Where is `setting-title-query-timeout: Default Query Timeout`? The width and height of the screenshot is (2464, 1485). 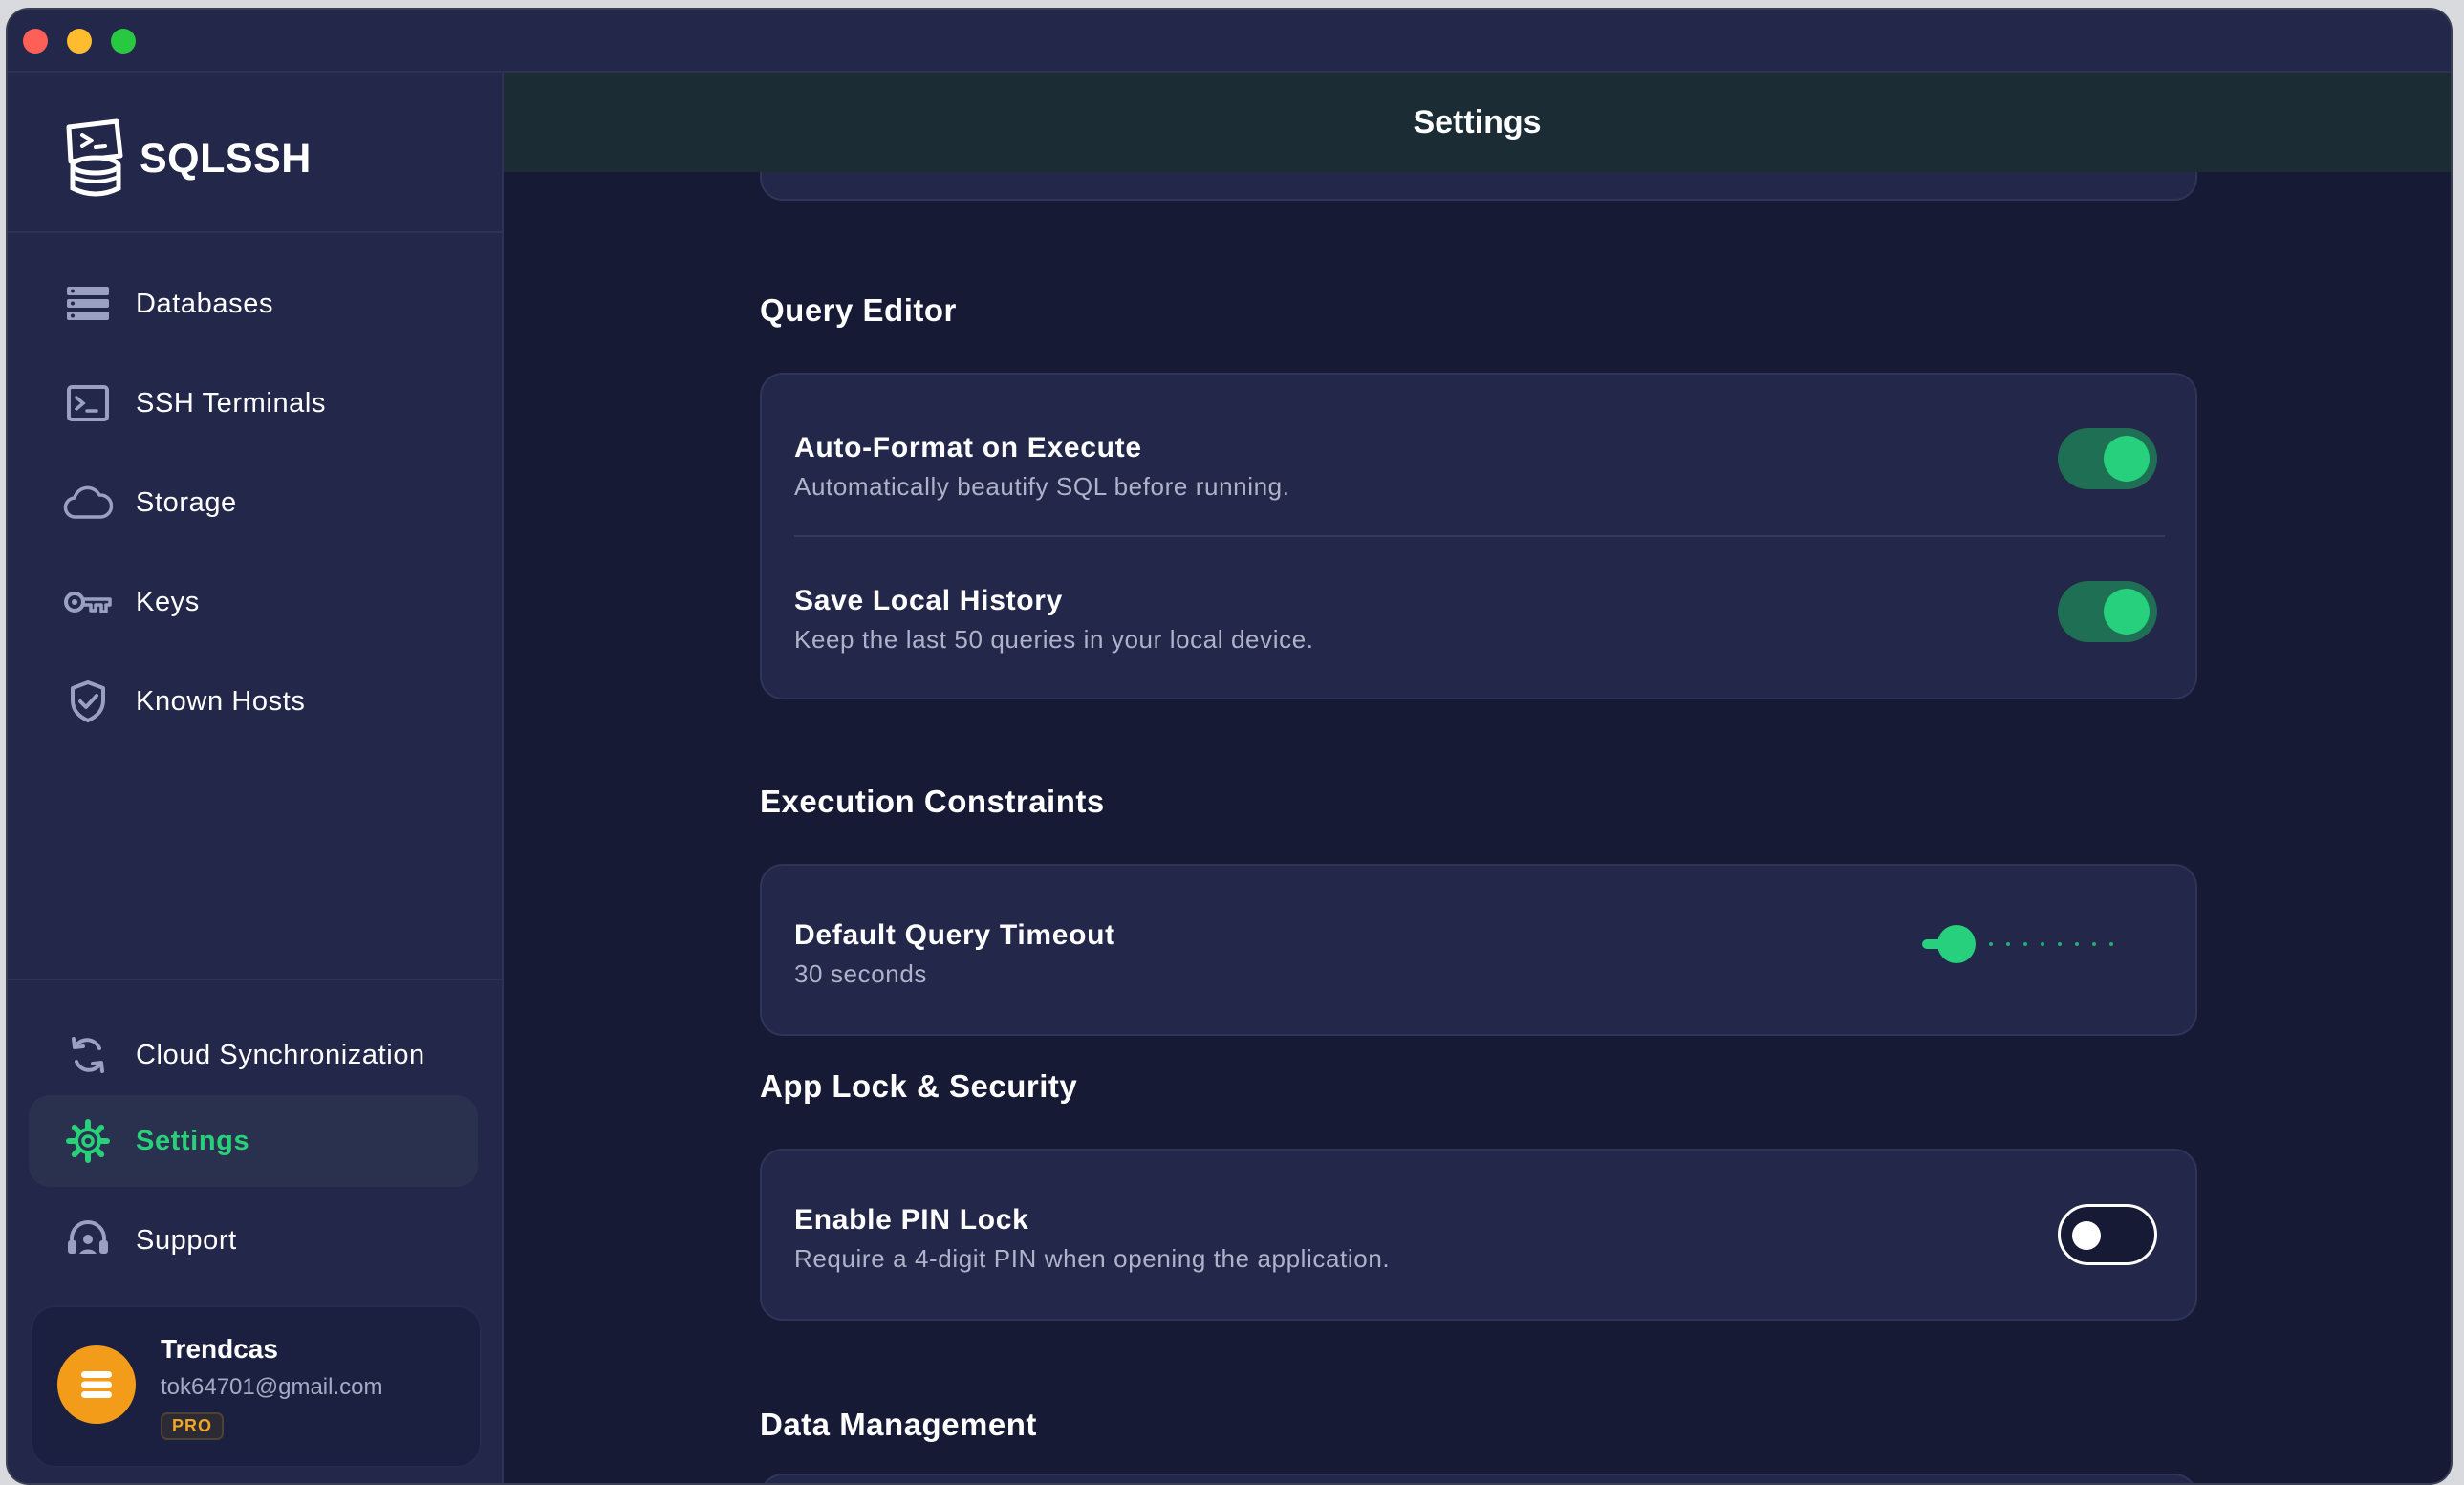 setting-title-query-timeout: Default Query Timeout is located at coordinates (955, 935).